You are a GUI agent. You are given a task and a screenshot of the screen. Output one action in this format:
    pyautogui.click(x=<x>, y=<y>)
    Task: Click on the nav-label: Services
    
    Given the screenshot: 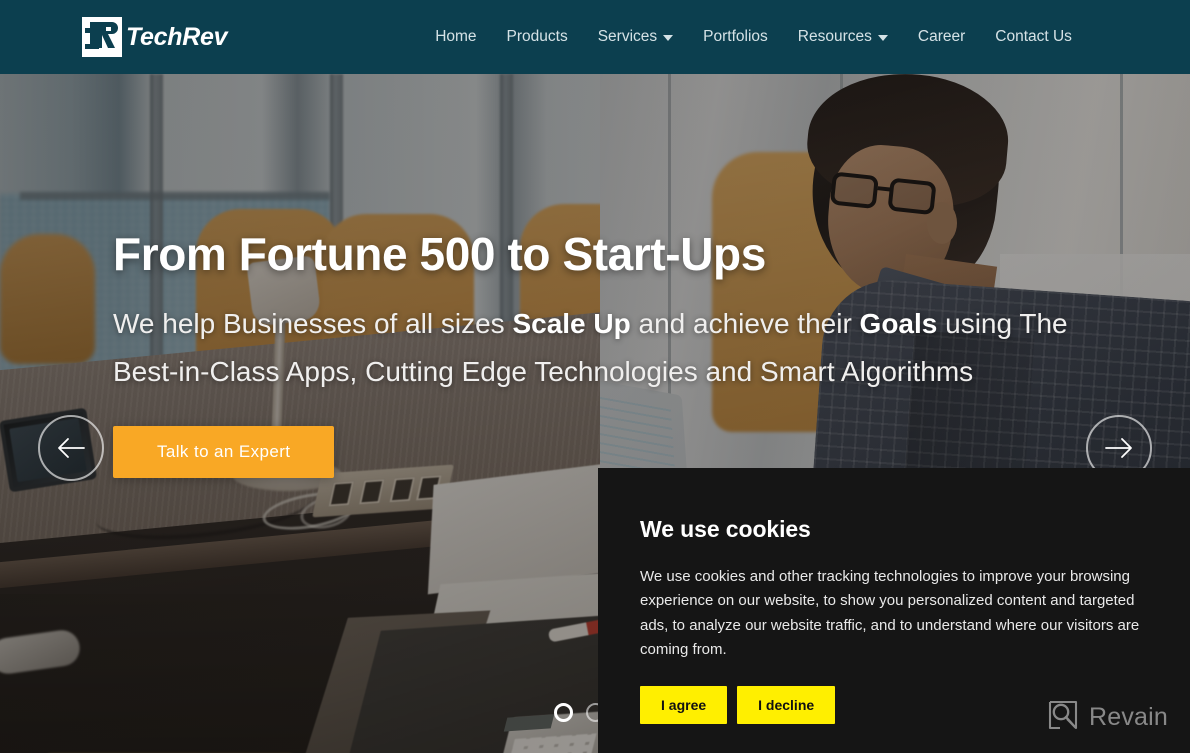 What is the action you would take?
    pyautogui.click(x=627, y=36)
    